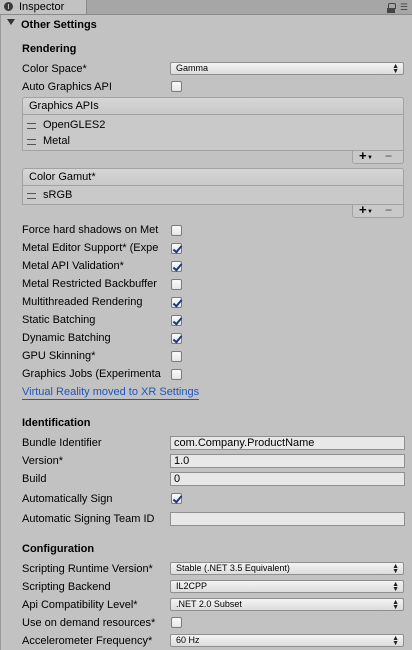 The width and height of the screenshot is (412, 650). I want to click on graphics-apis-list: OpenGLES2 Metal, so click(213, 133).